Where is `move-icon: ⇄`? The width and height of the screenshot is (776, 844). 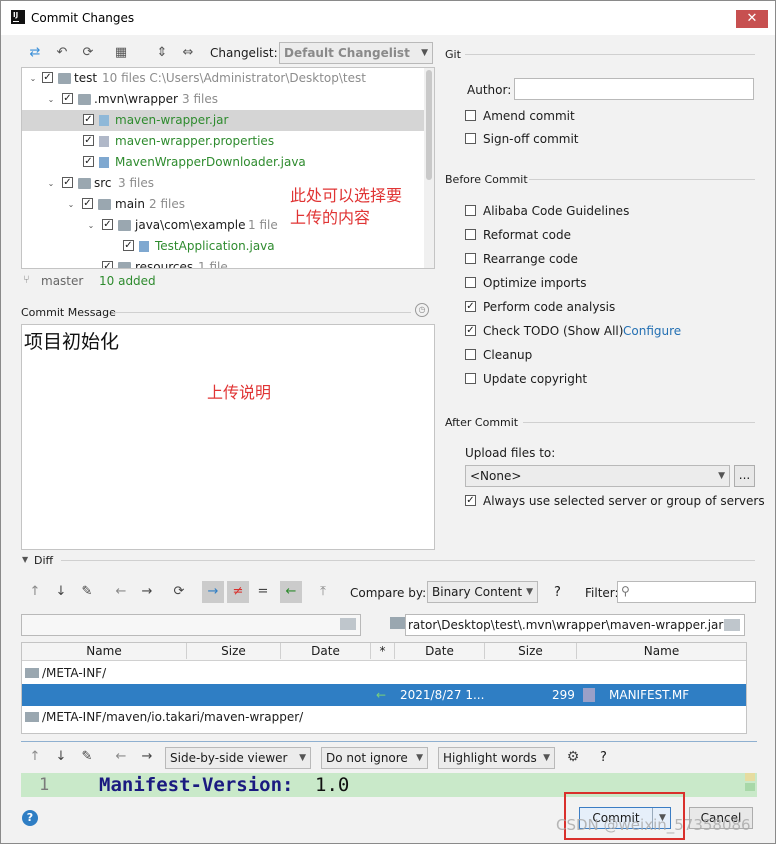
move-icon: ⇄ is located at coordinates (35, 53).